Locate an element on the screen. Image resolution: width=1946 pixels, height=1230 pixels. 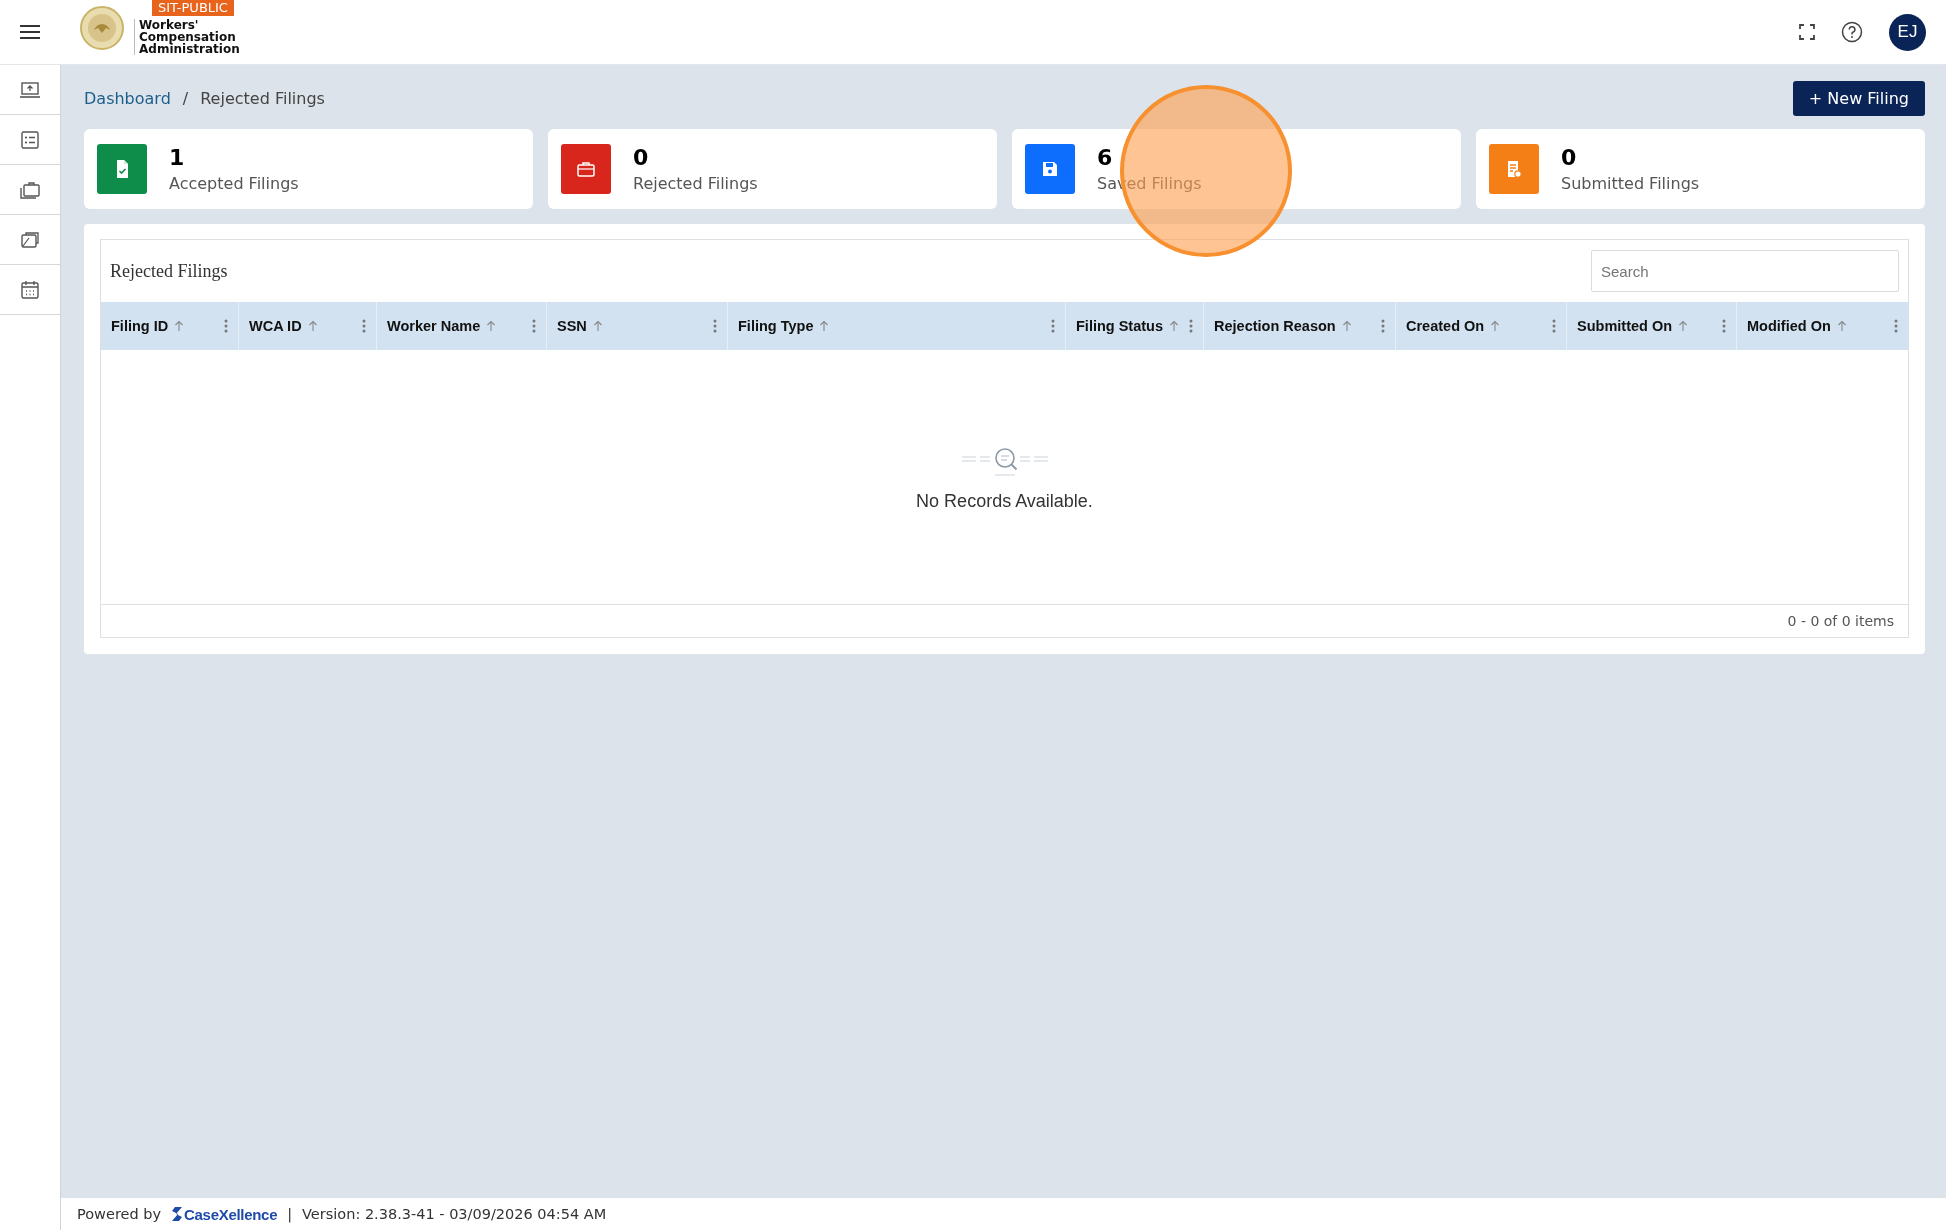
column-header: Rejection Reason is located at coordinates (1275, 326).